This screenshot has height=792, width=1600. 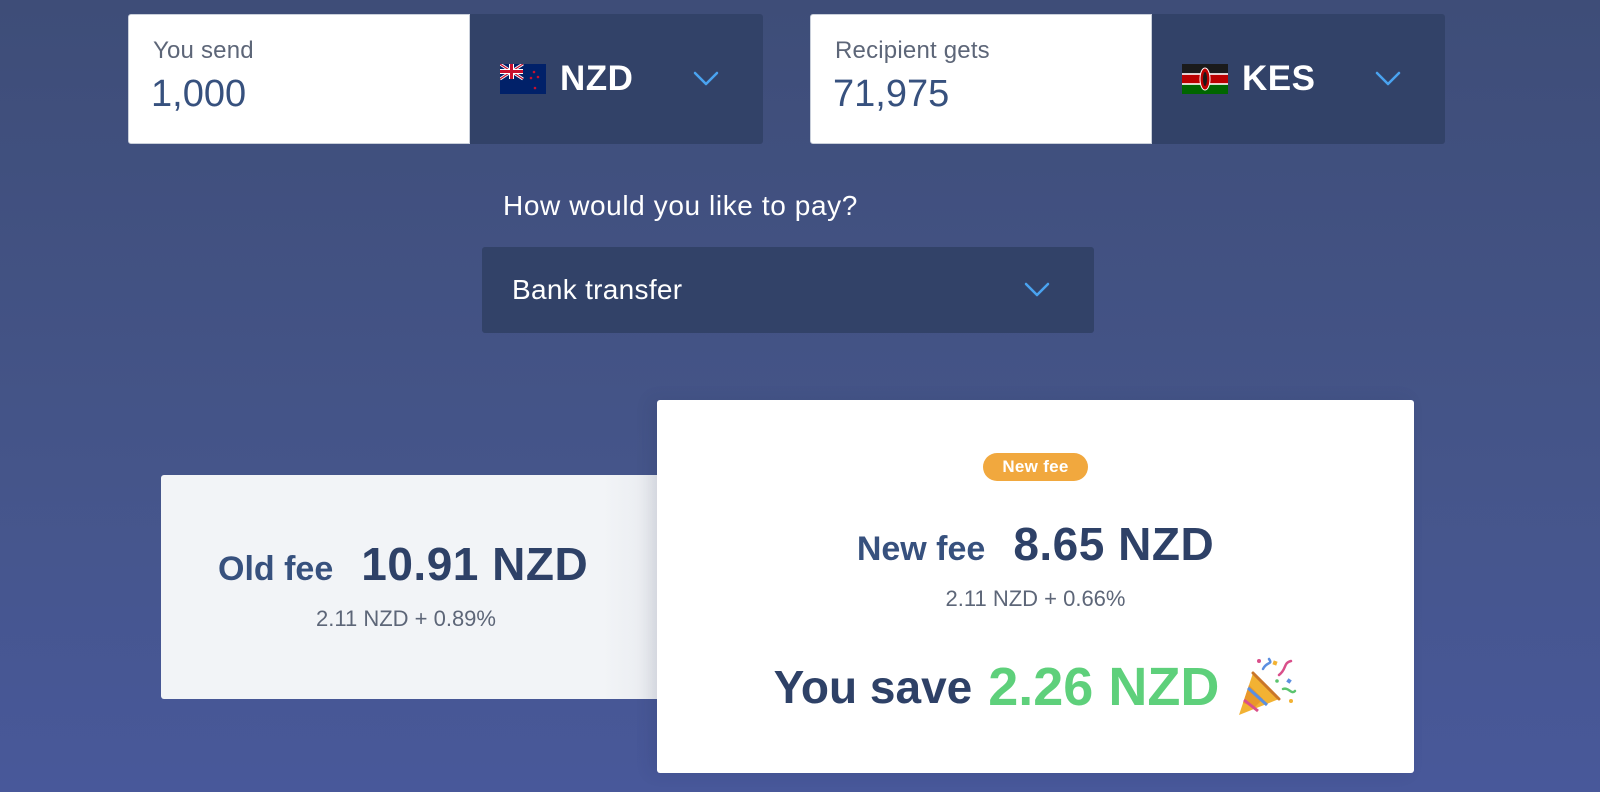 I want to click on receive-currency-code: KES, so click(x=1279, y=78).